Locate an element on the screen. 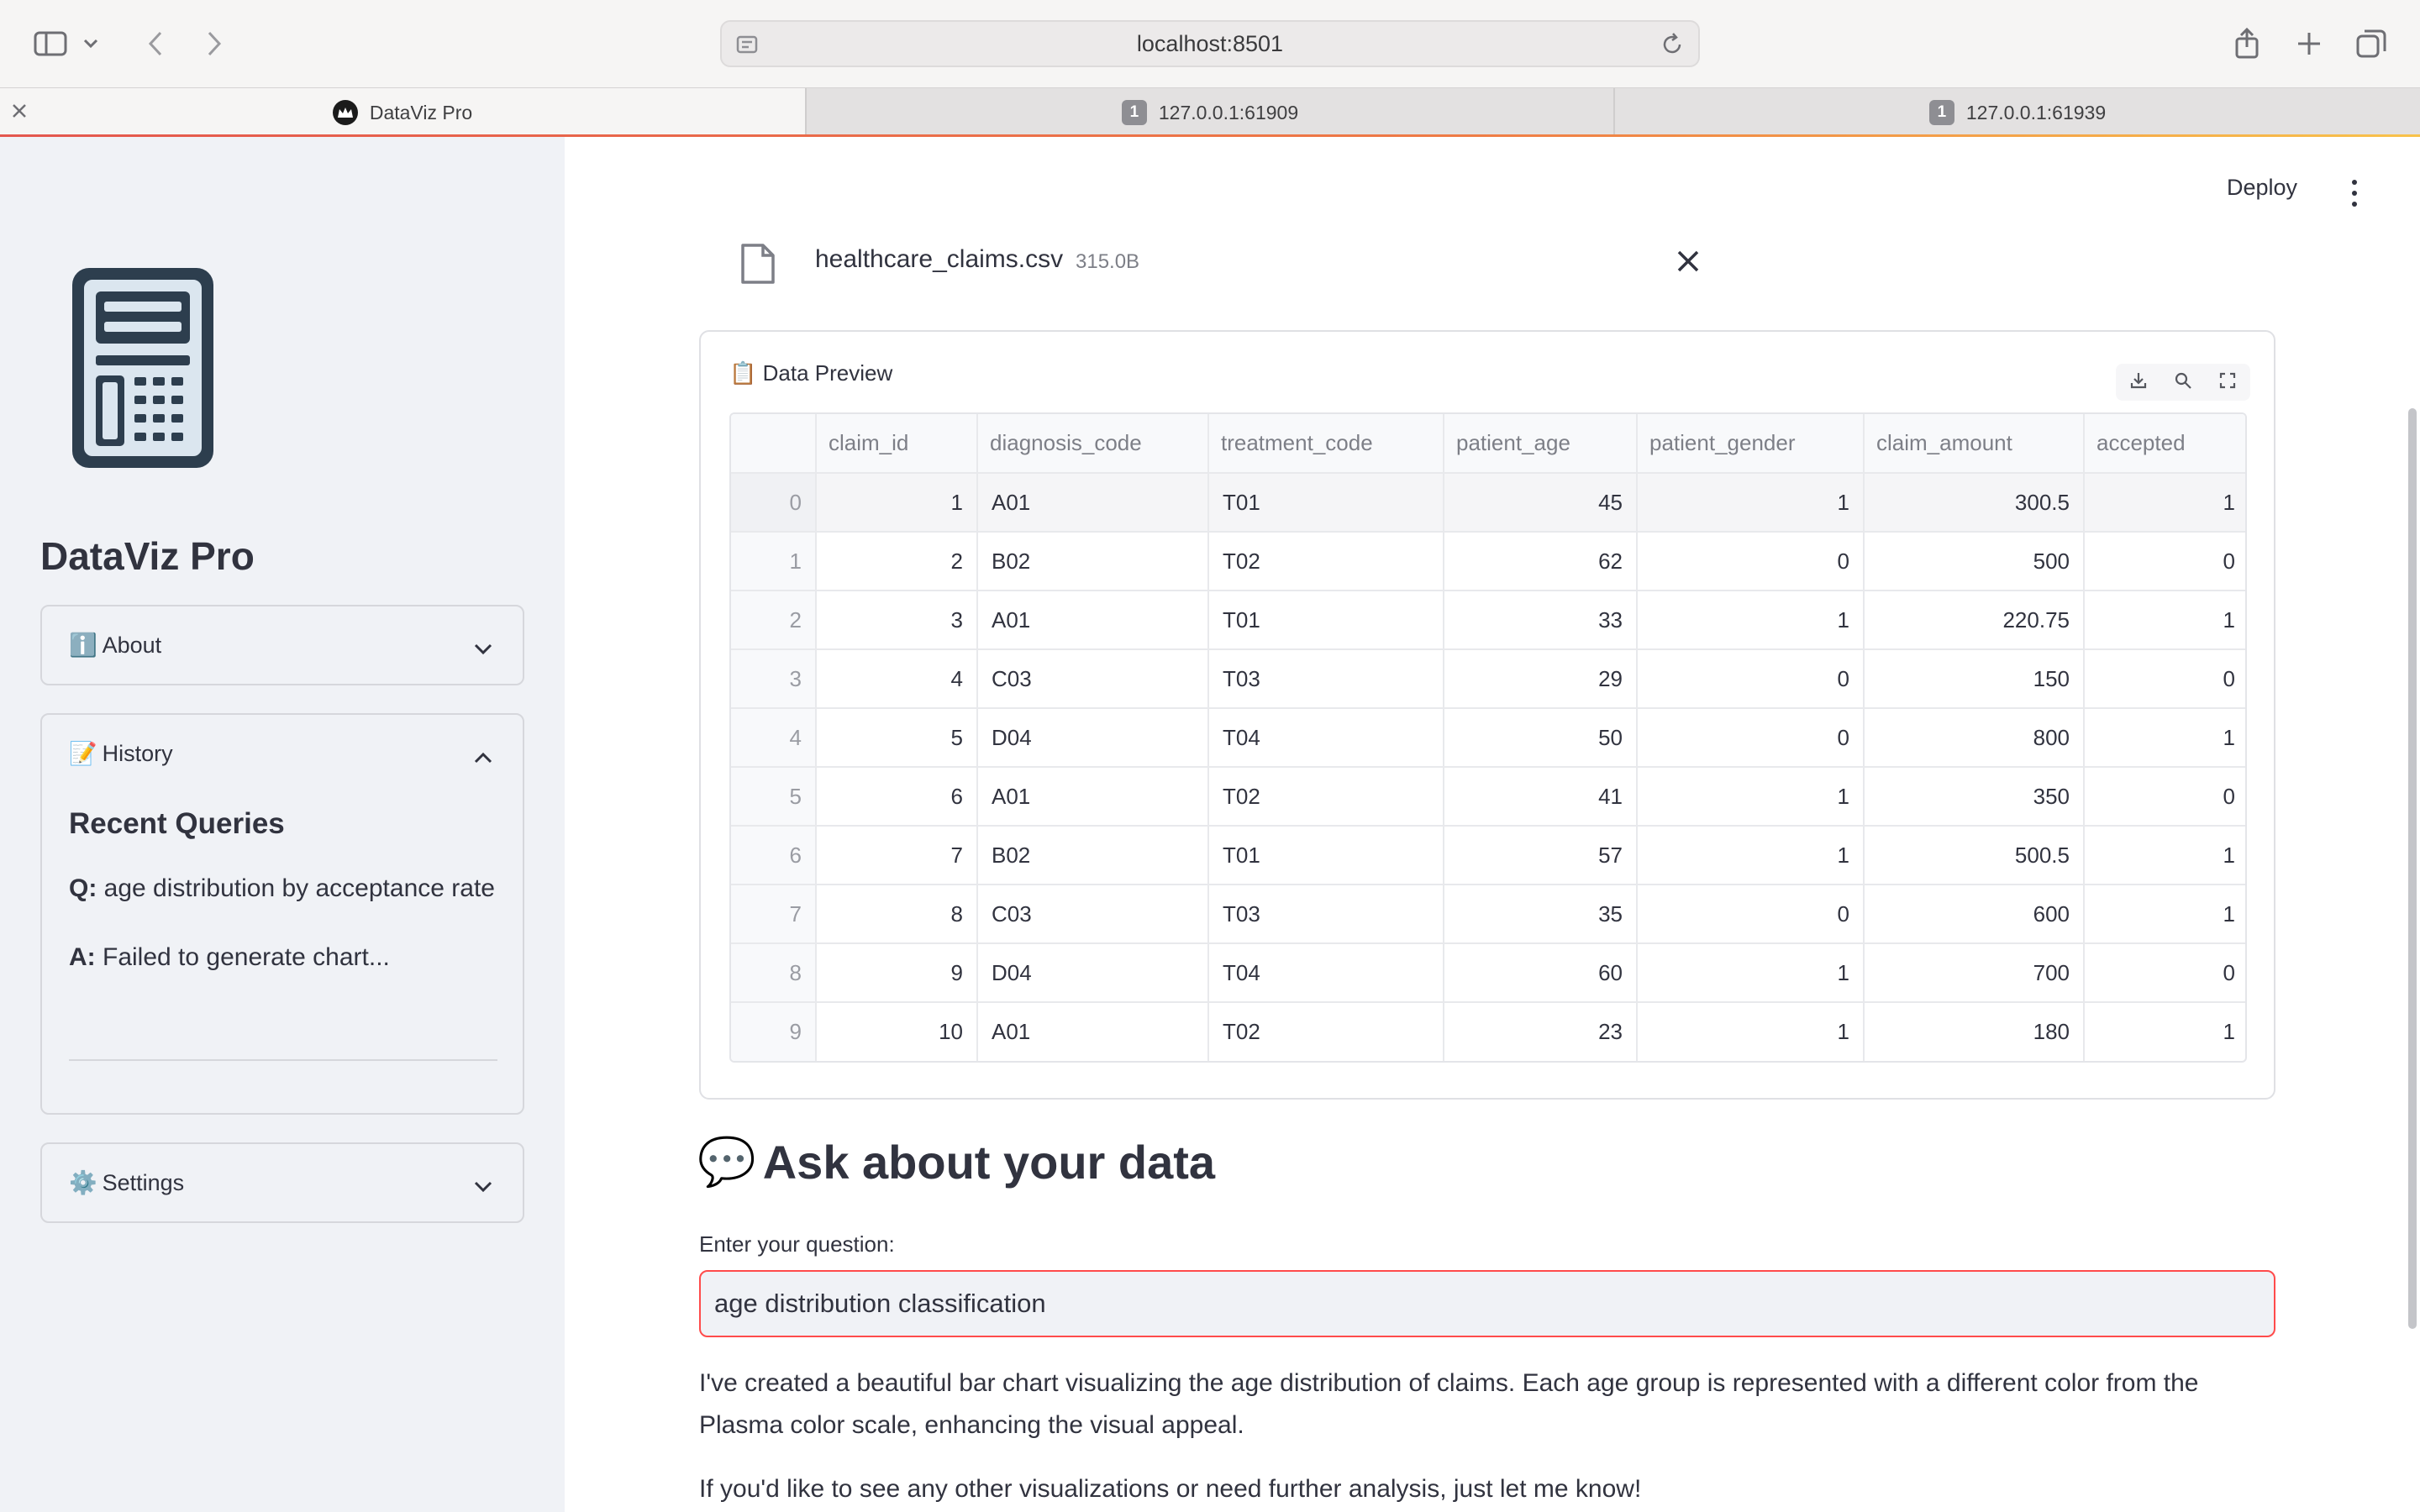 The width and height of the screenshot is (2420, 1512). table-cell: 150 is located at coordinates (1975, 679).